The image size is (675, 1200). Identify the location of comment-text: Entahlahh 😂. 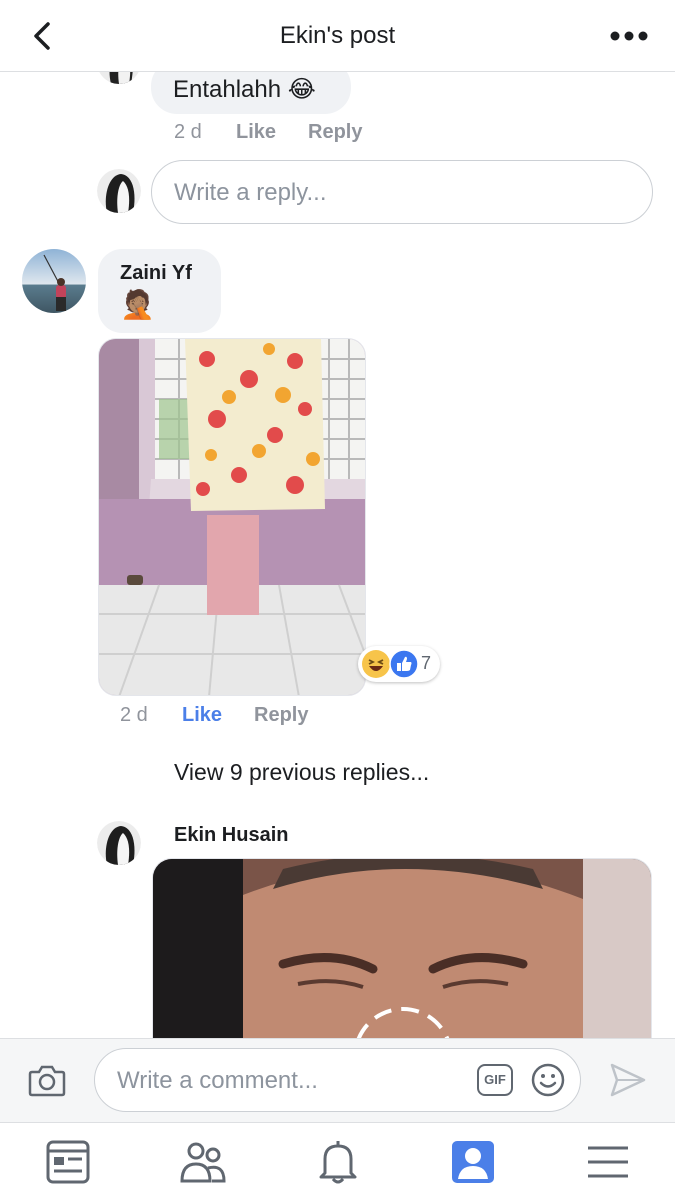
(244, 89).